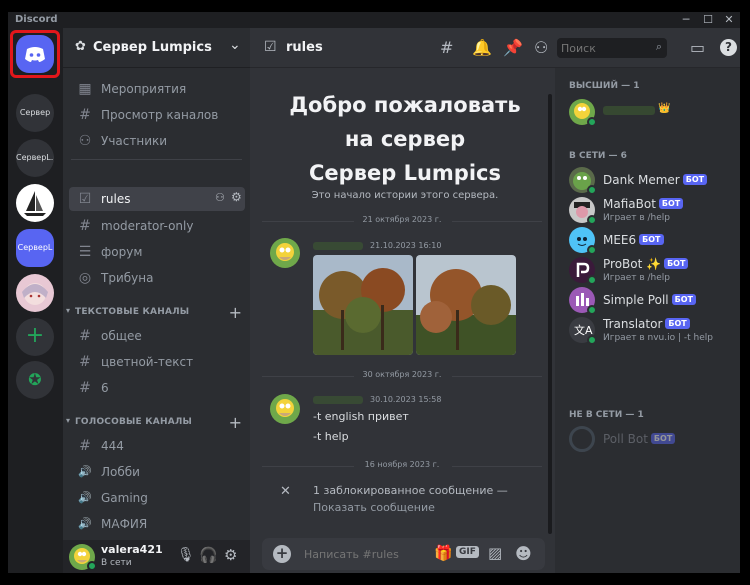 The width and height of the screenshot is (750, 585). Describe the element at coordinates (157, 336) in the screenshot. I see `channel-general: # общее` at that location.